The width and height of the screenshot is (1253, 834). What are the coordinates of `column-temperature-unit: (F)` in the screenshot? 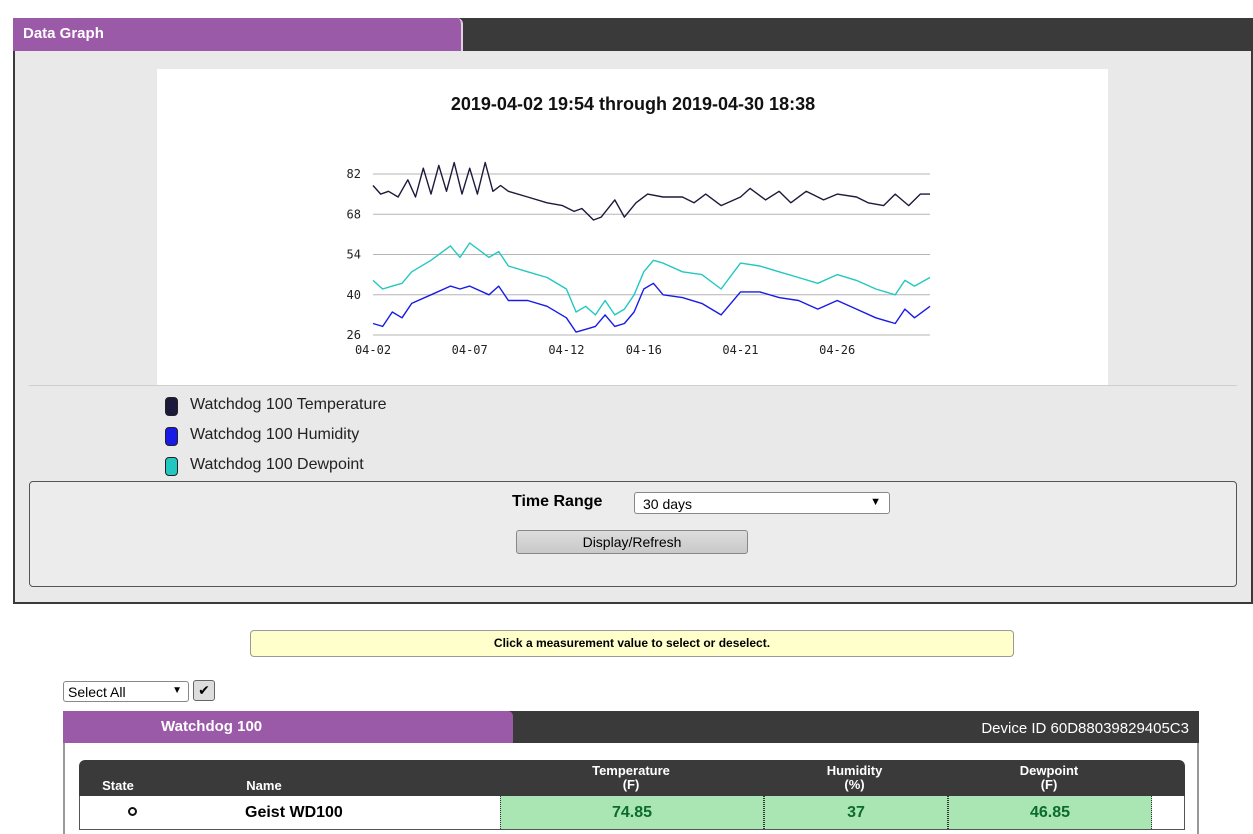 It's located at (631, 784).